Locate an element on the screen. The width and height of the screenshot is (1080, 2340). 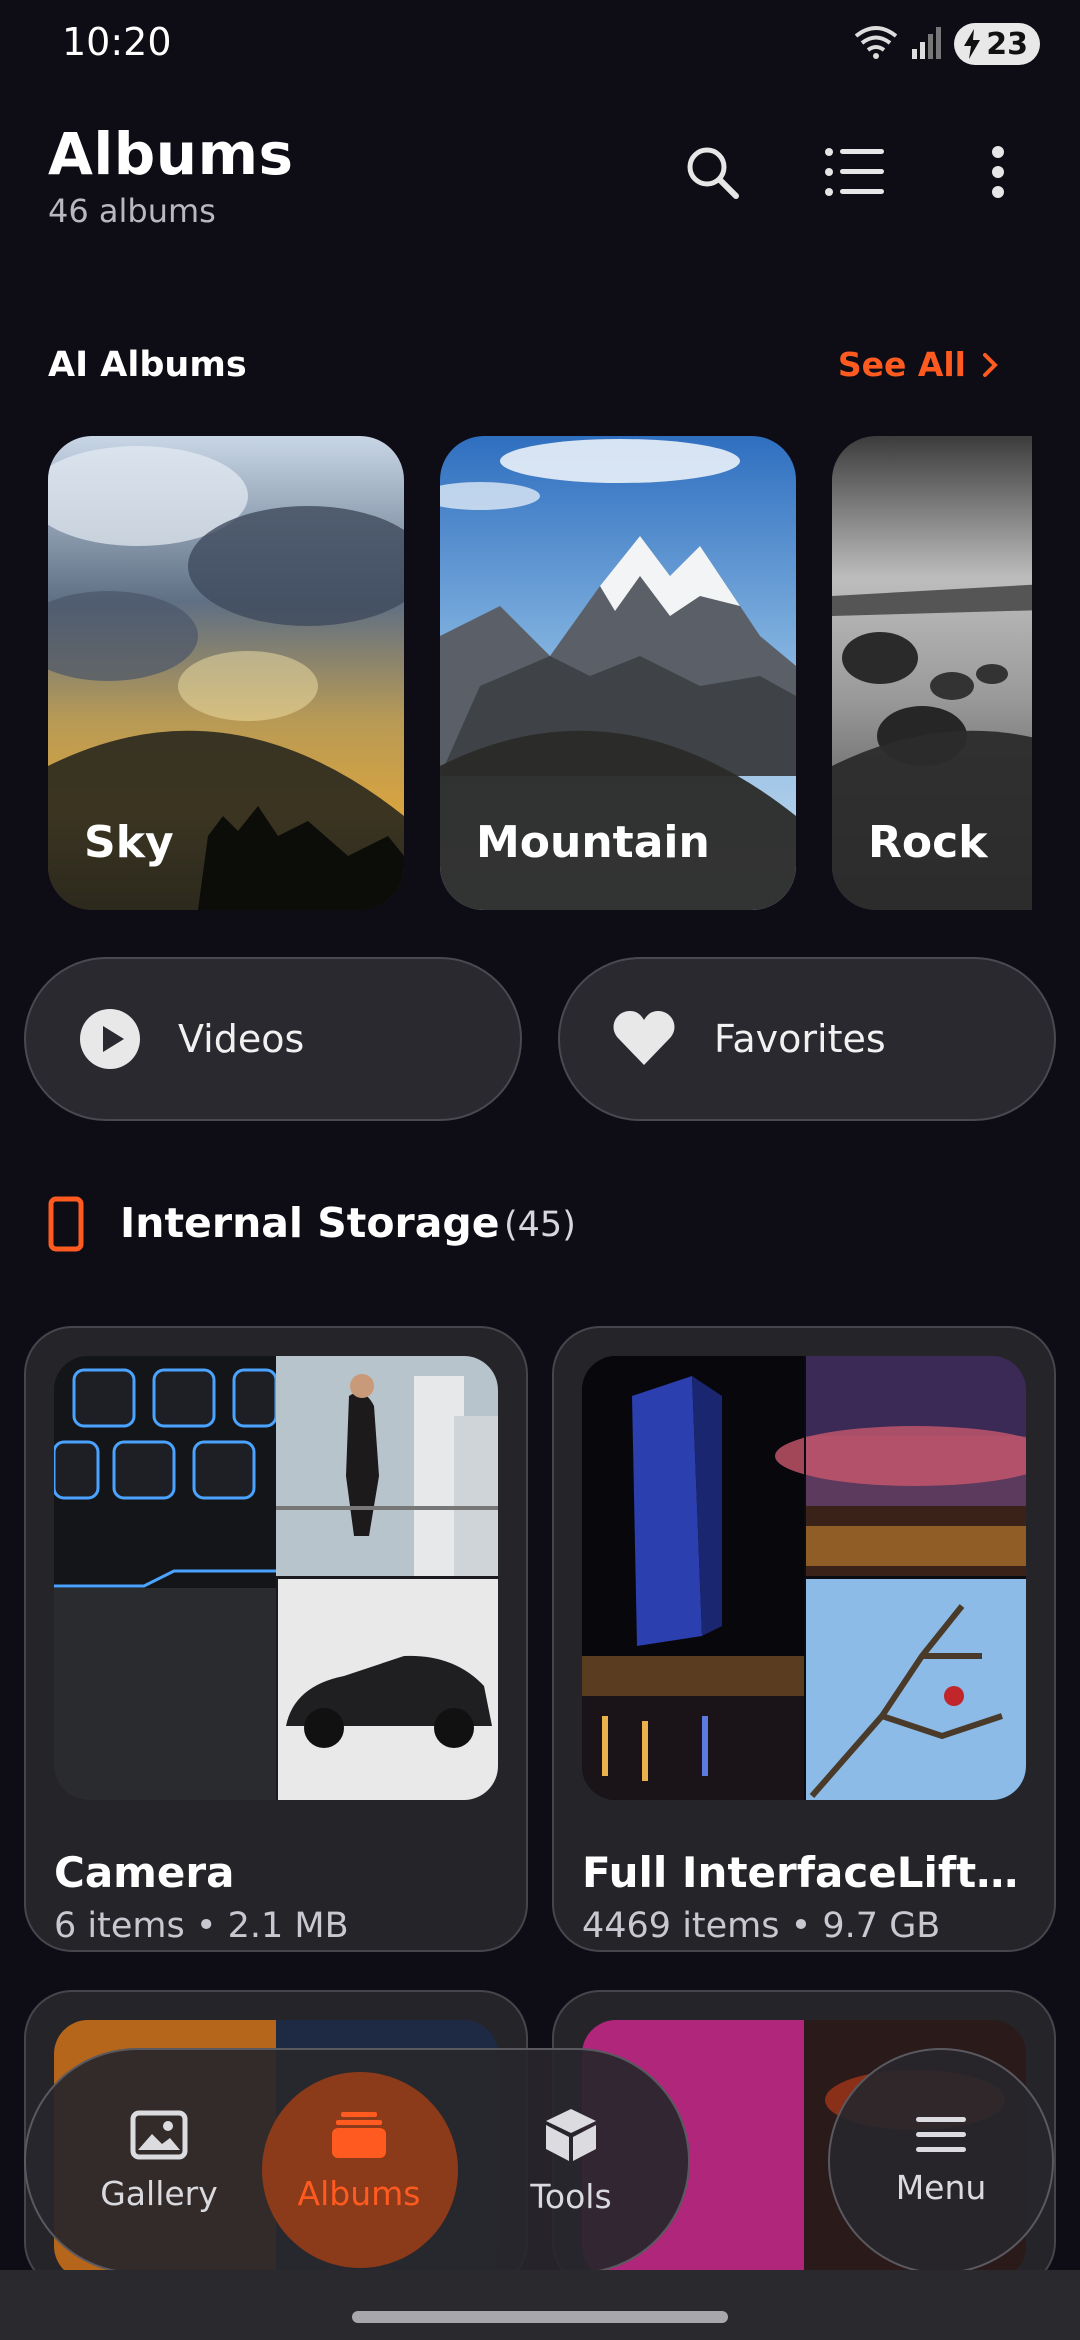
nav-albums-label: Albums is located at coordinates (359, 2193).